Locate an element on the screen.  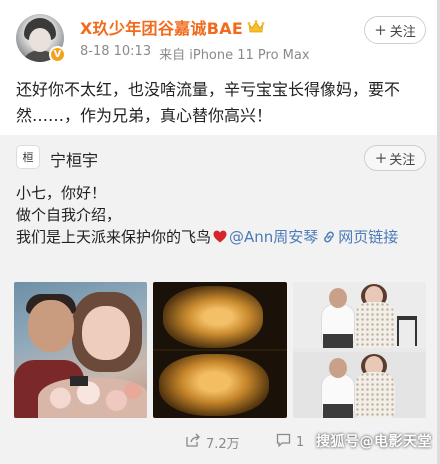
heart-icon is located at coordinates (220, 235).